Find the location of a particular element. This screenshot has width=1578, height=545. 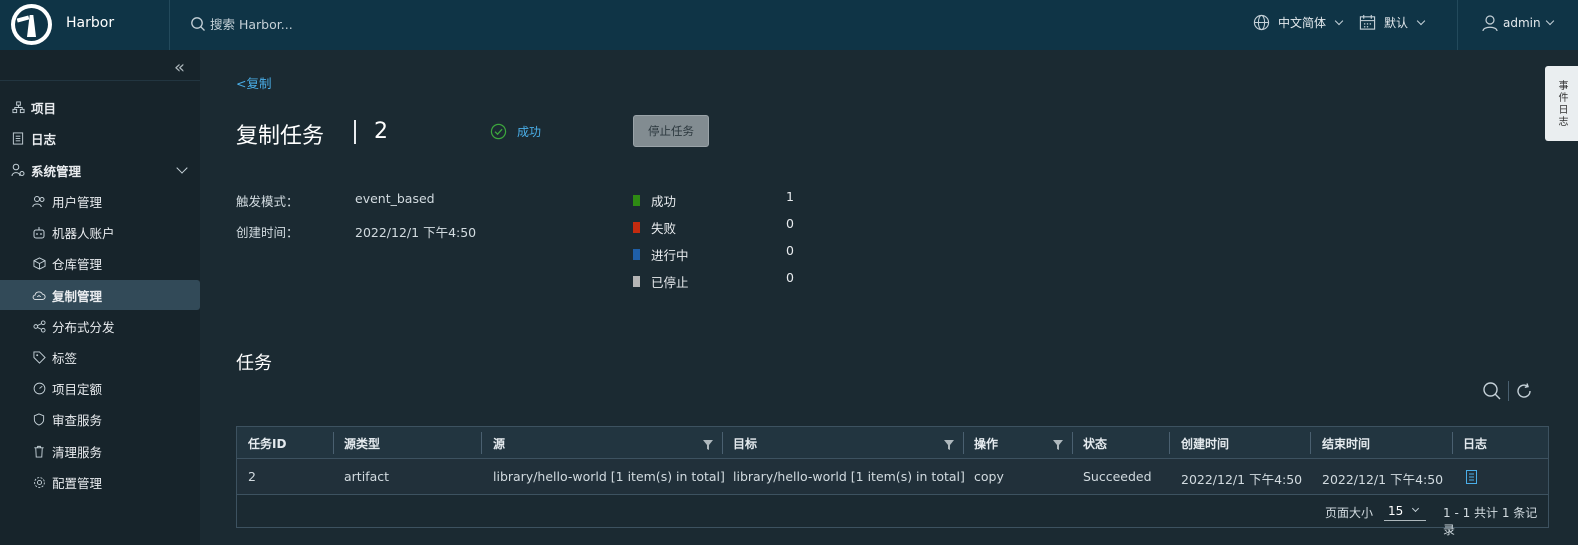

sidebar-divider is located at coordinates (100, 80).